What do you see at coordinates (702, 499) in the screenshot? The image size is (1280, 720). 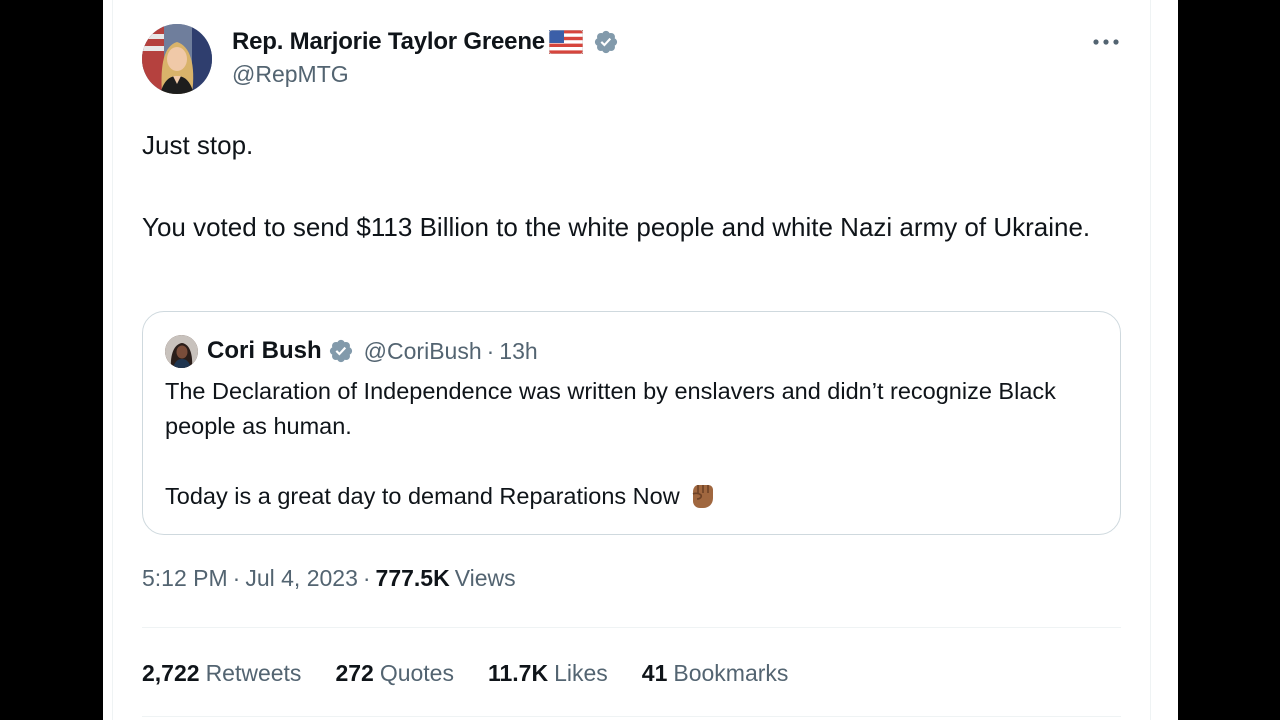 I see `raised-fist-emoji` at bounding box center [702, 499].